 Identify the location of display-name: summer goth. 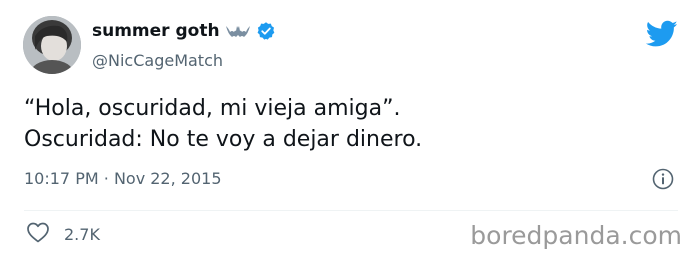
(156, 31).